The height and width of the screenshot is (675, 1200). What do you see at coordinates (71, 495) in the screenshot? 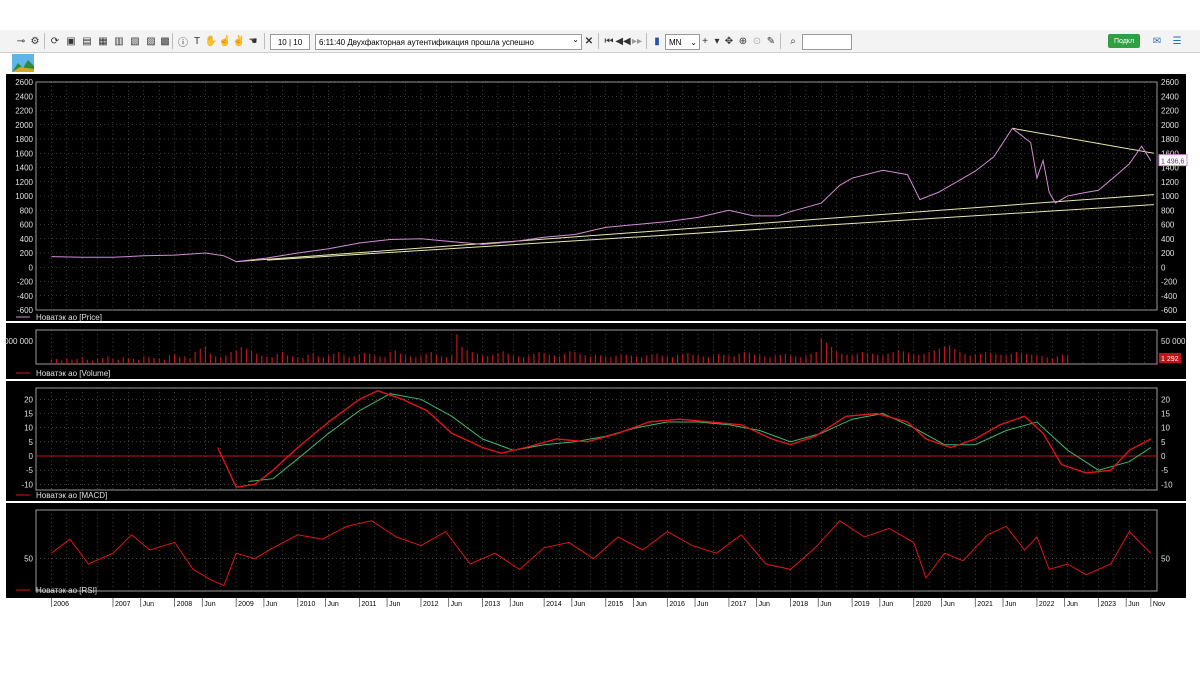
I see `legend-label: Новатэк ао [MACD]` at bounding box center [71, 495].